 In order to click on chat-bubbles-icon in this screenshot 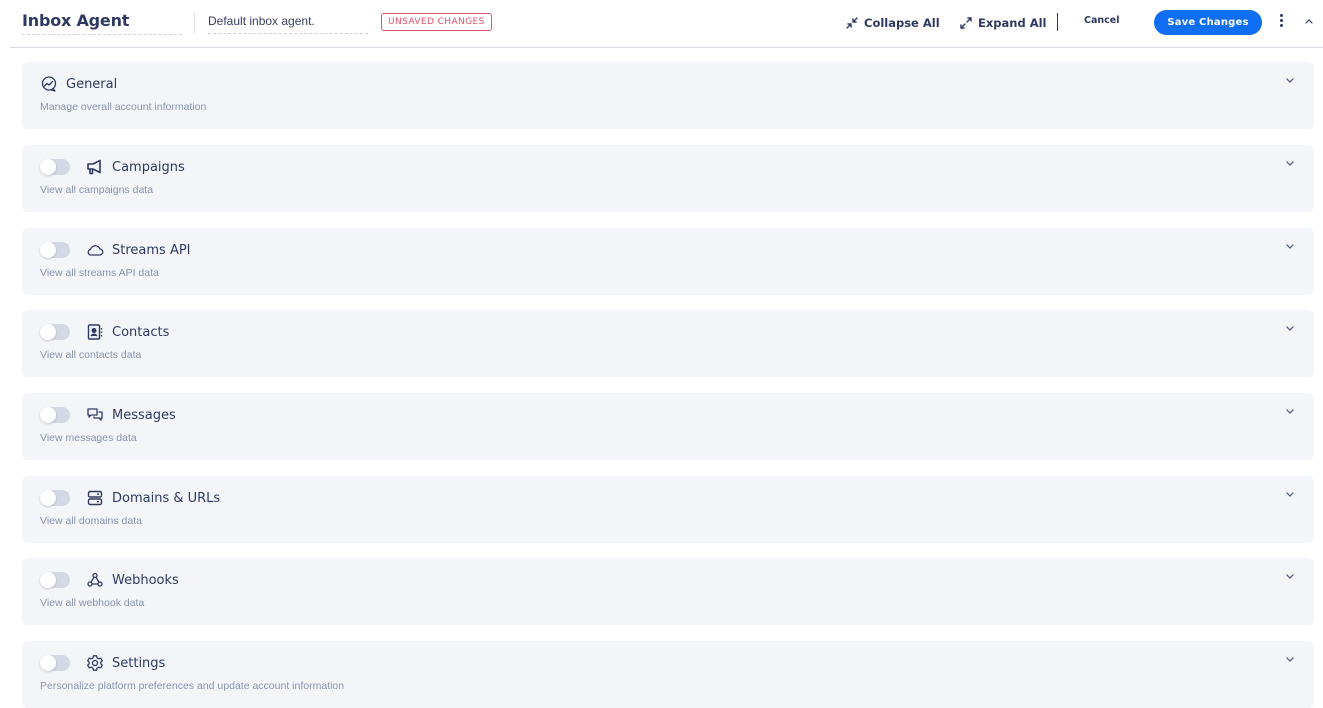, I will do `click(95, 415)`.